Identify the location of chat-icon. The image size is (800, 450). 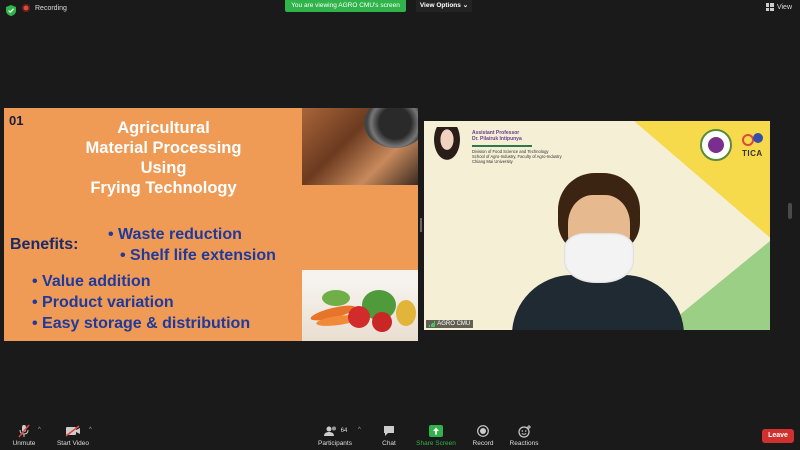
(389, 431).